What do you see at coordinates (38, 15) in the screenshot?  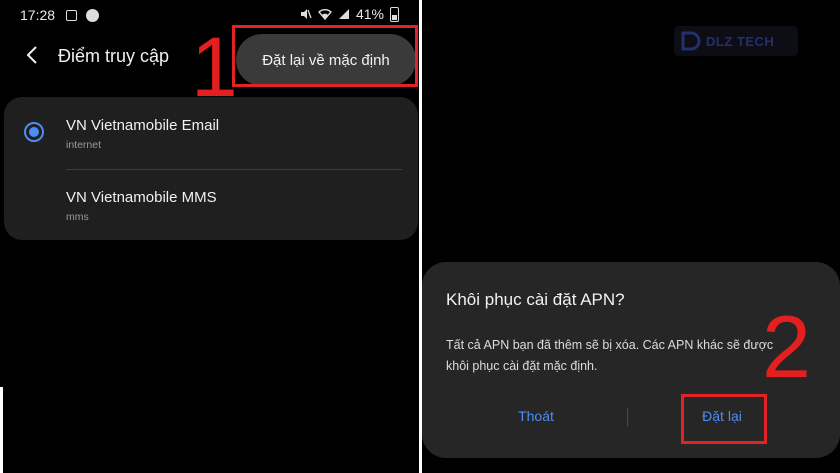 I see `status-time: 17:28` at bounding box center [38, 15].